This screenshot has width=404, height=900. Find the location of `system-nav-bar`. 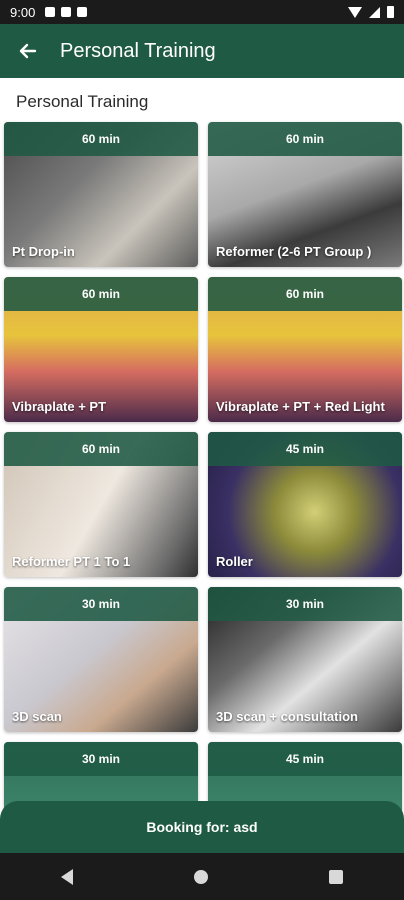

system-nav-bar is located at coordinates (202, 876).